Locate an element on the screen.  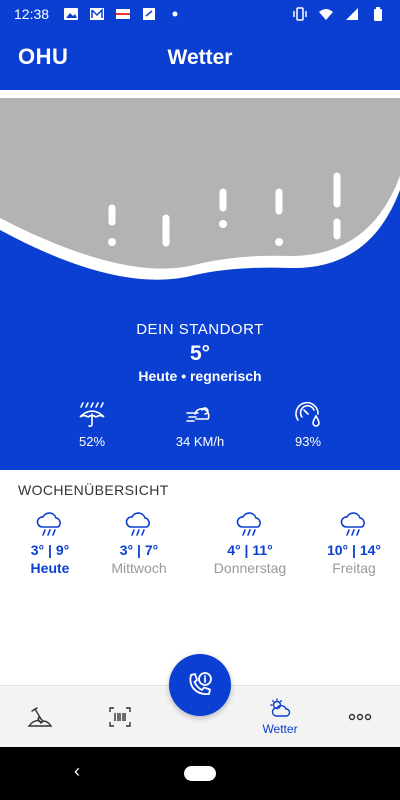
contact-fab-button is located at coordinates (200, 685).